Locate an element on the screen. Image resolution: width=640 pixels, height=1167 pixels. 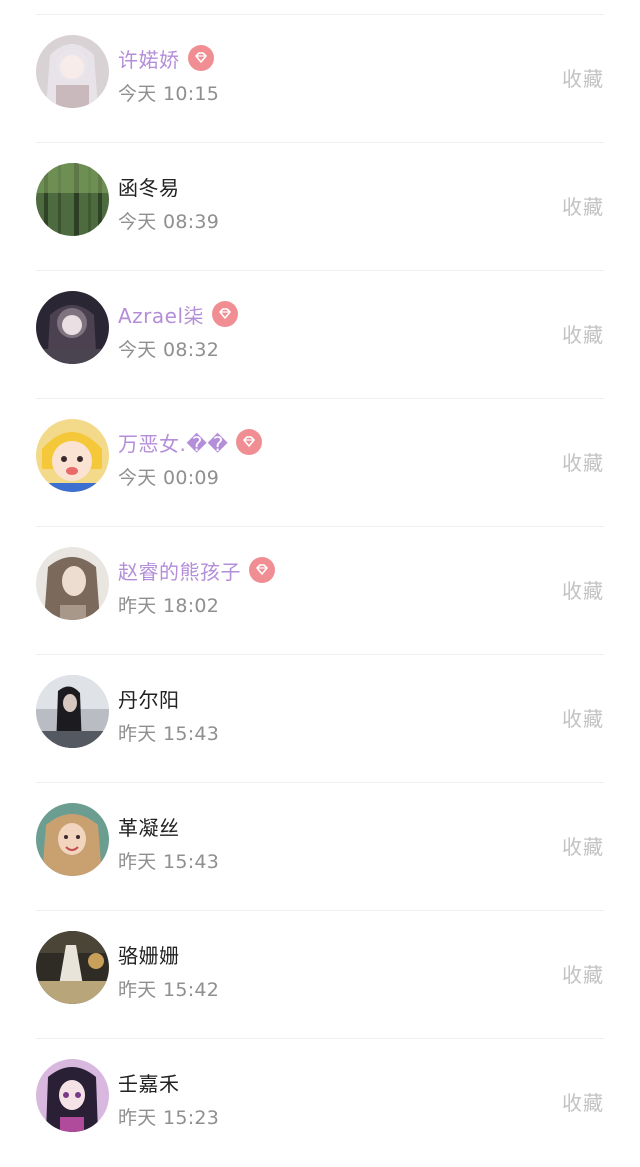
list-item: 壬嘉禾 昨天 15:23 收藏 is located at coordinates (320, 1103).